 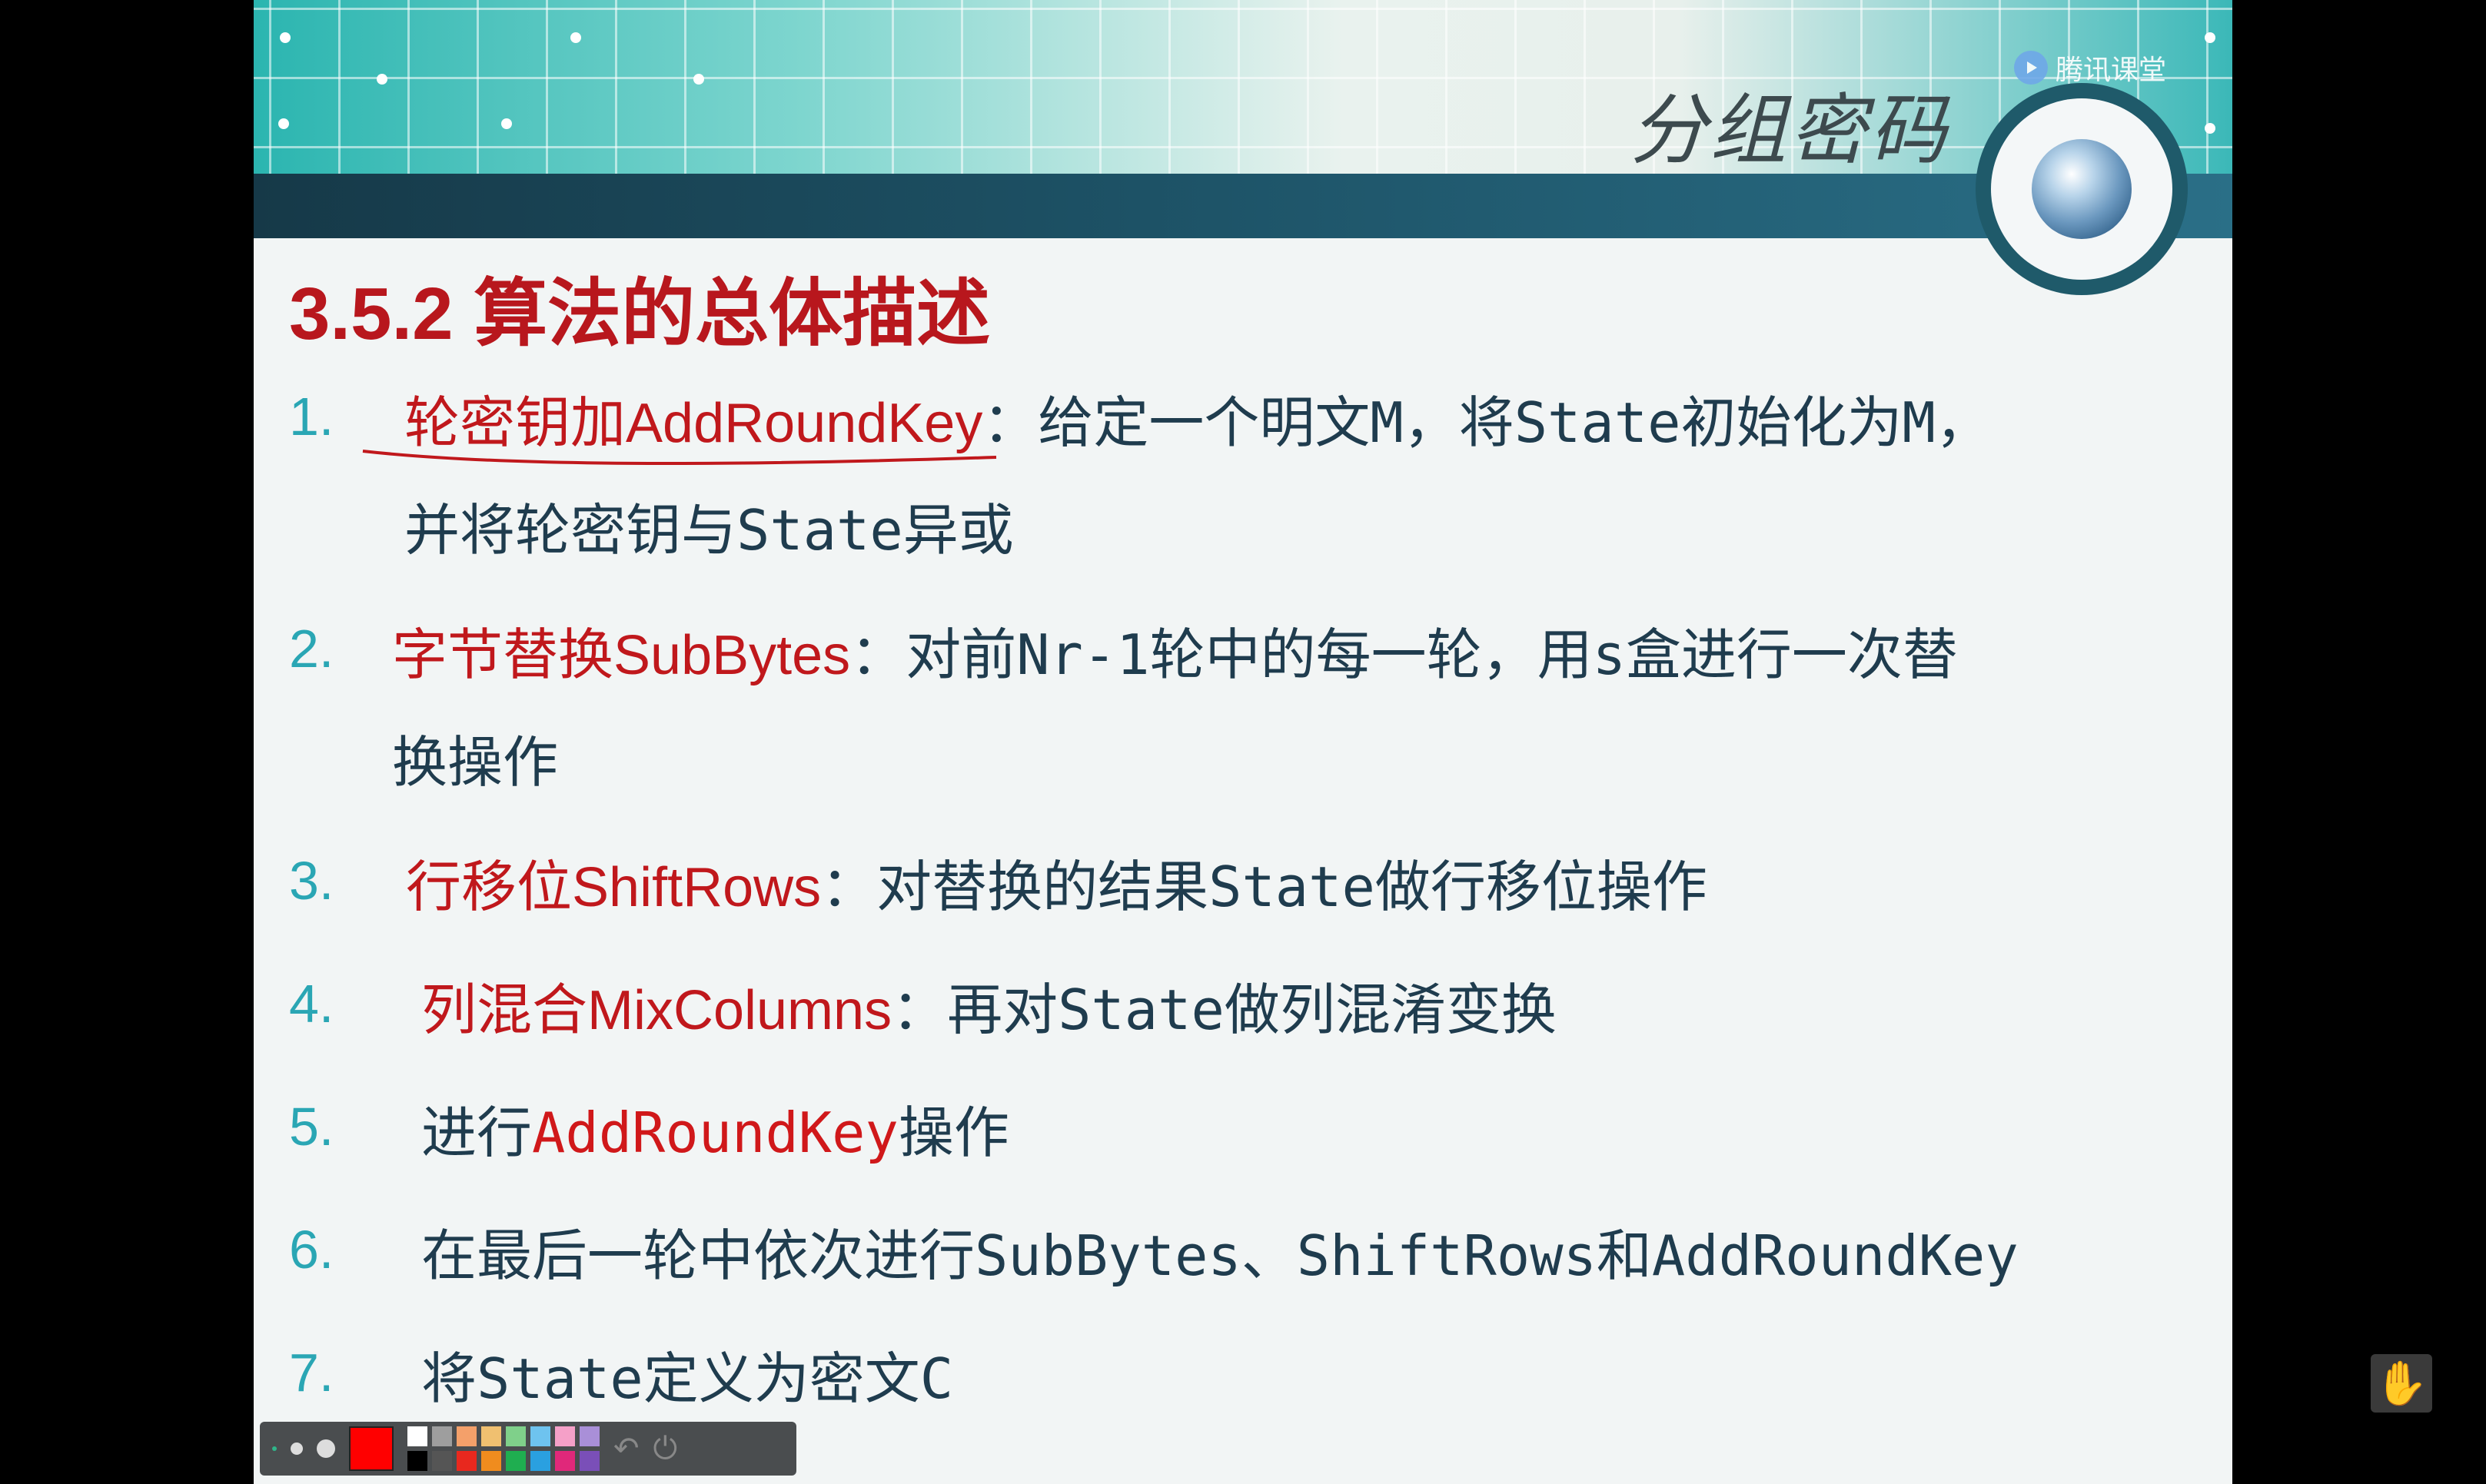 What do you see at coordinates (311, 1127) in the screenshot?
I see `item-number: 5.` at bounding box center [311, 1127].